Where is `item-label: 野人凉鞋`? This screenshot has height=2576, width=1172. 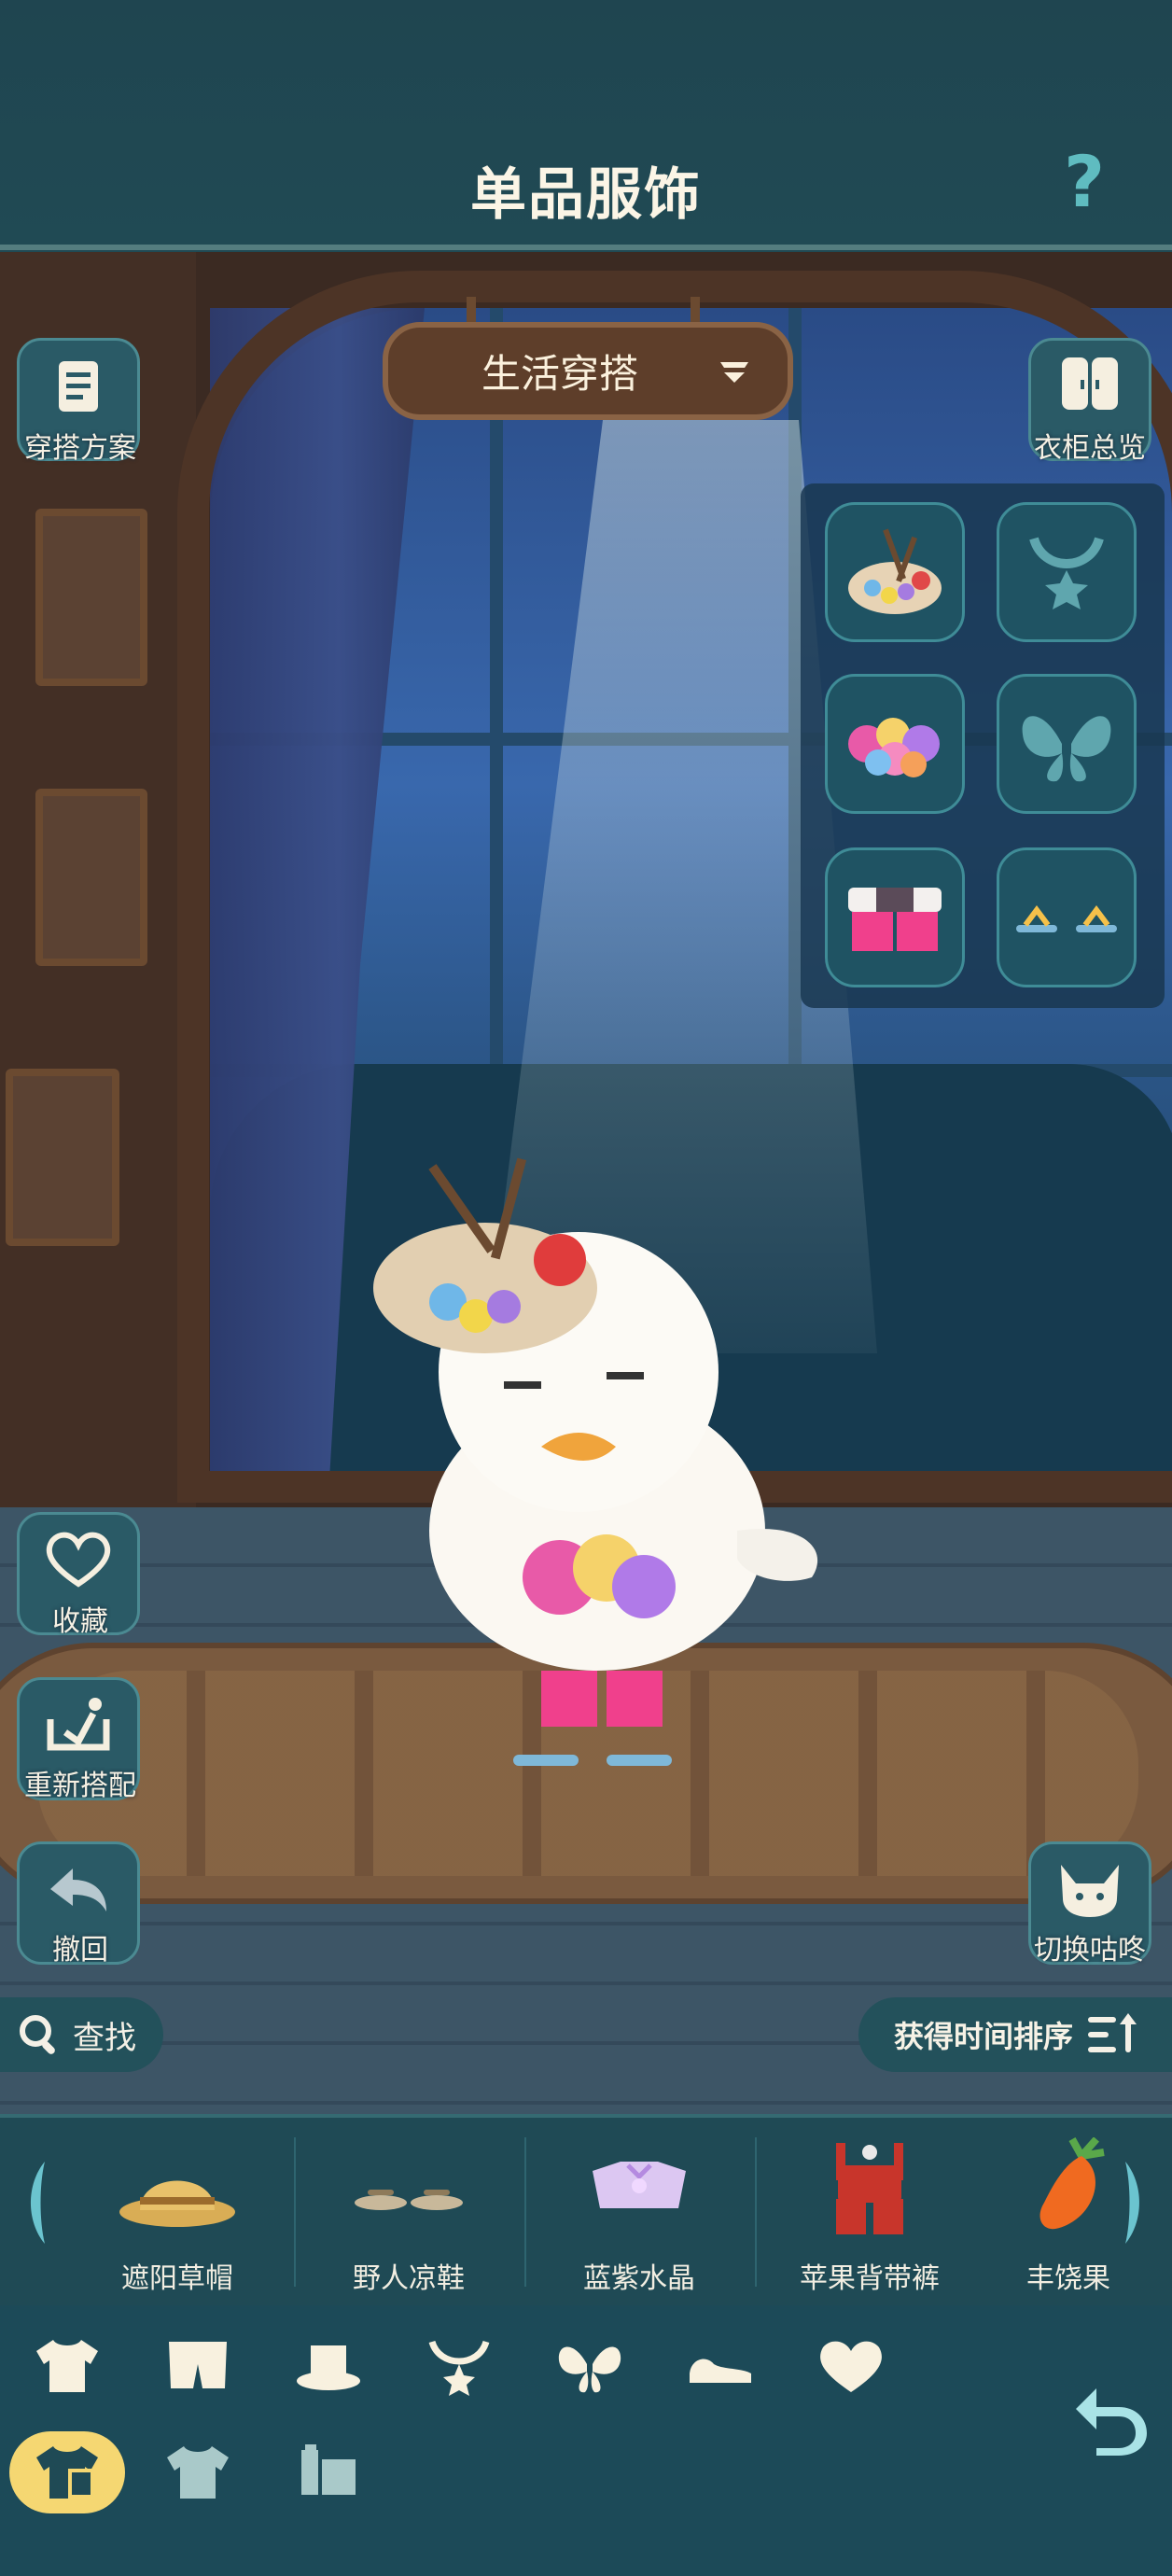
item-label: 野人凉鞋 is located at coordinates (409, 2278).